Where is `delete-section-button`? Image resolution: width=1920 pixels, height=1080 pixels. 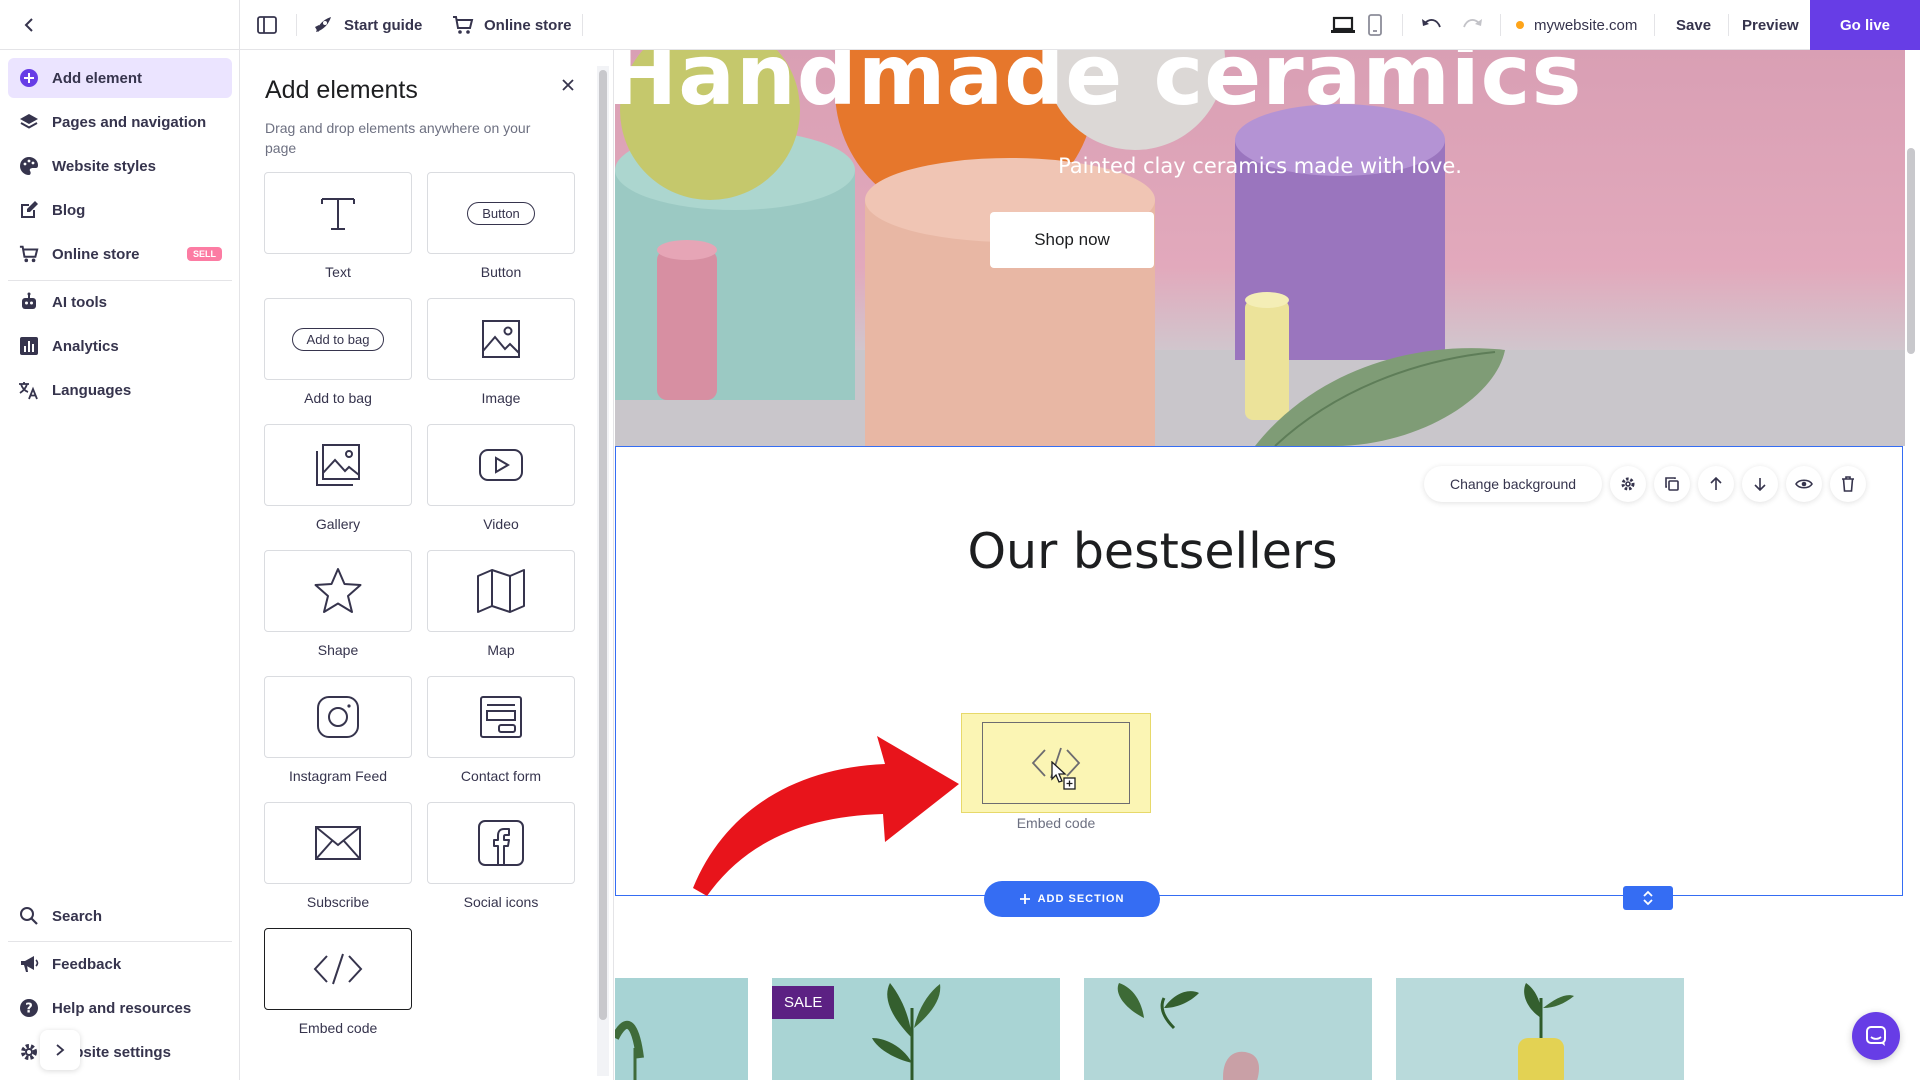 delete-section-button is located at coordinates (1848, 484).